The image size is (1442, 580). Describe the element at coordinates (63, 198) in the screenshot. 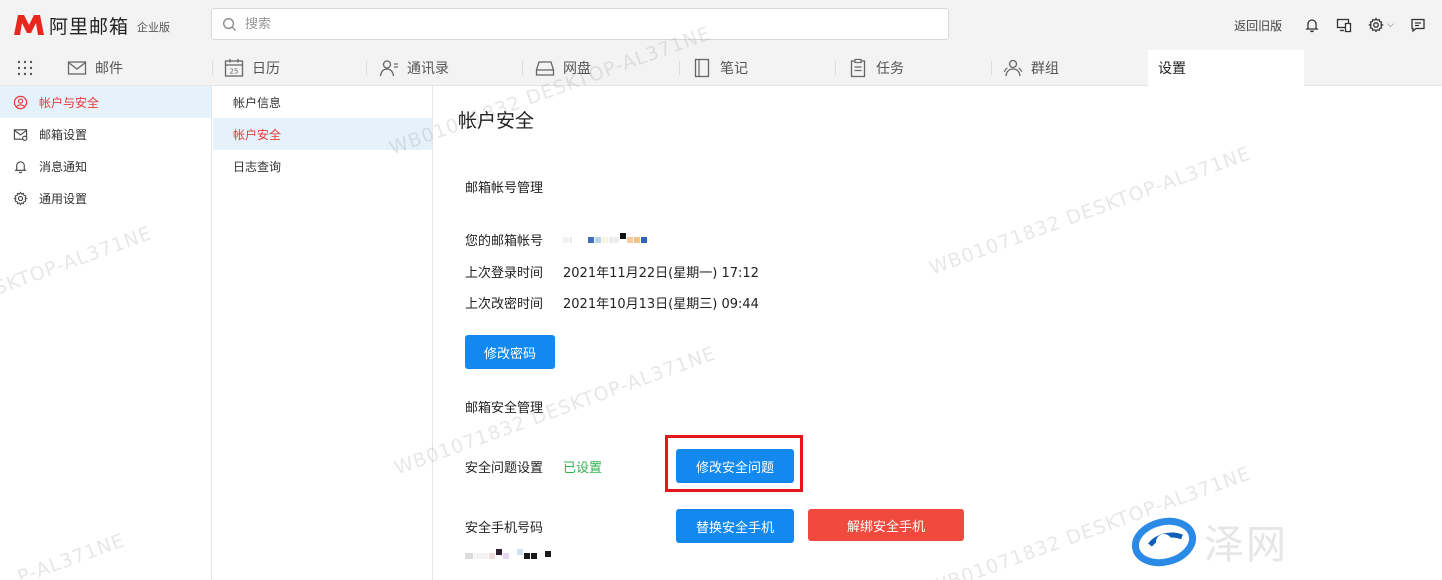

I see `sidebar-item-label: 通用设置` at that location.